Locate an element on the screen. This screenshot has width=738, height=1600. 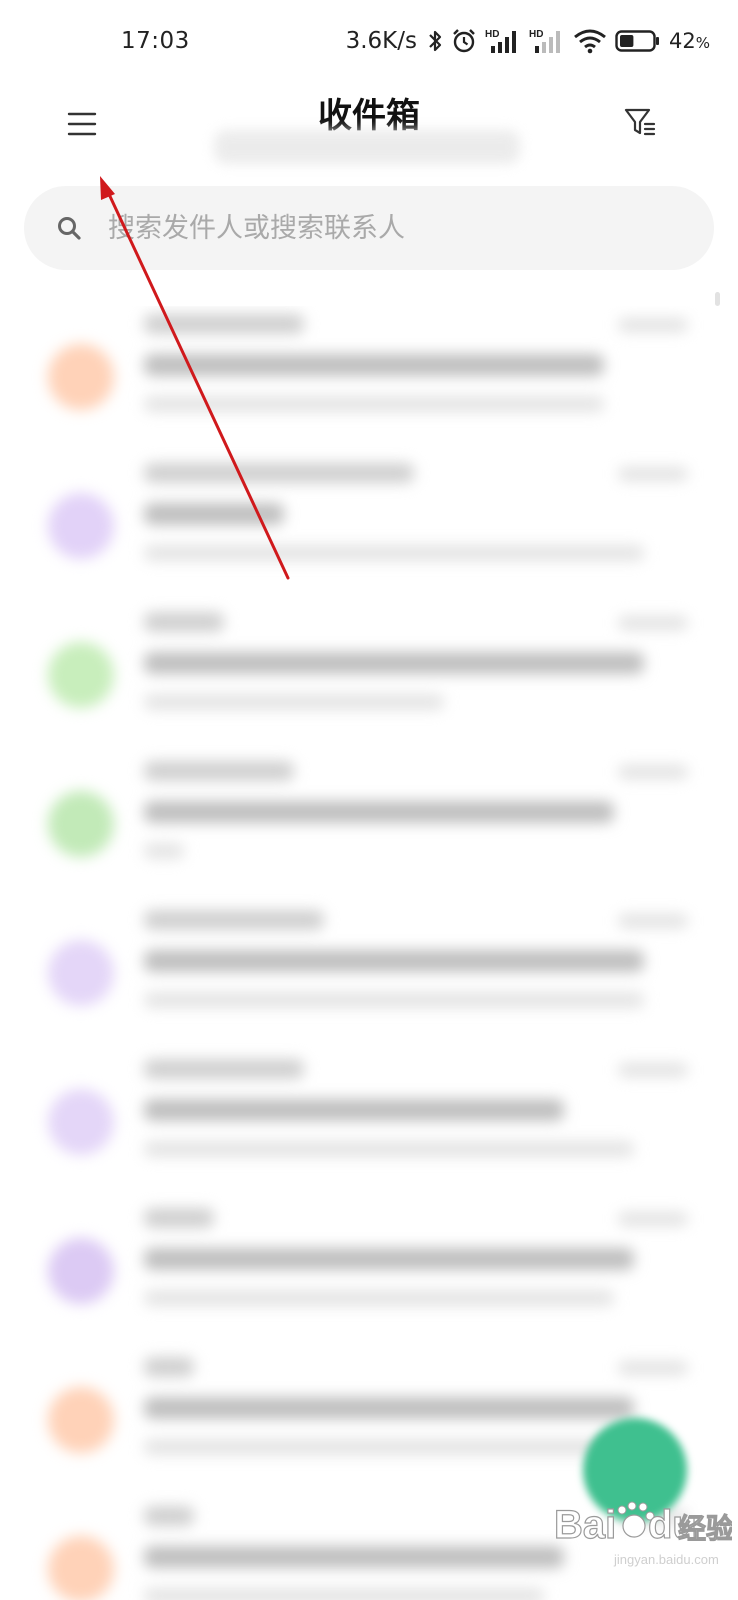
status-time: 17:03 is located at coordinates (155, 41).